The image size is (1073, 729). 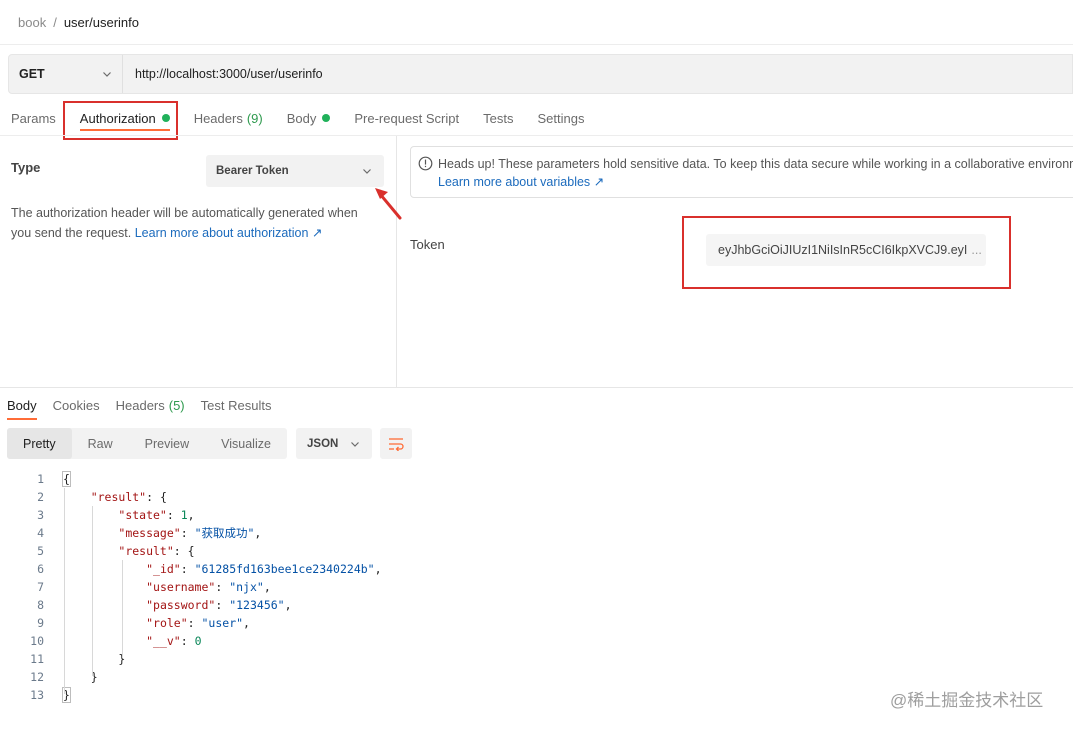 I want to click on code-line: 4 "message": "获取成功",, so click(x=350, y=533).